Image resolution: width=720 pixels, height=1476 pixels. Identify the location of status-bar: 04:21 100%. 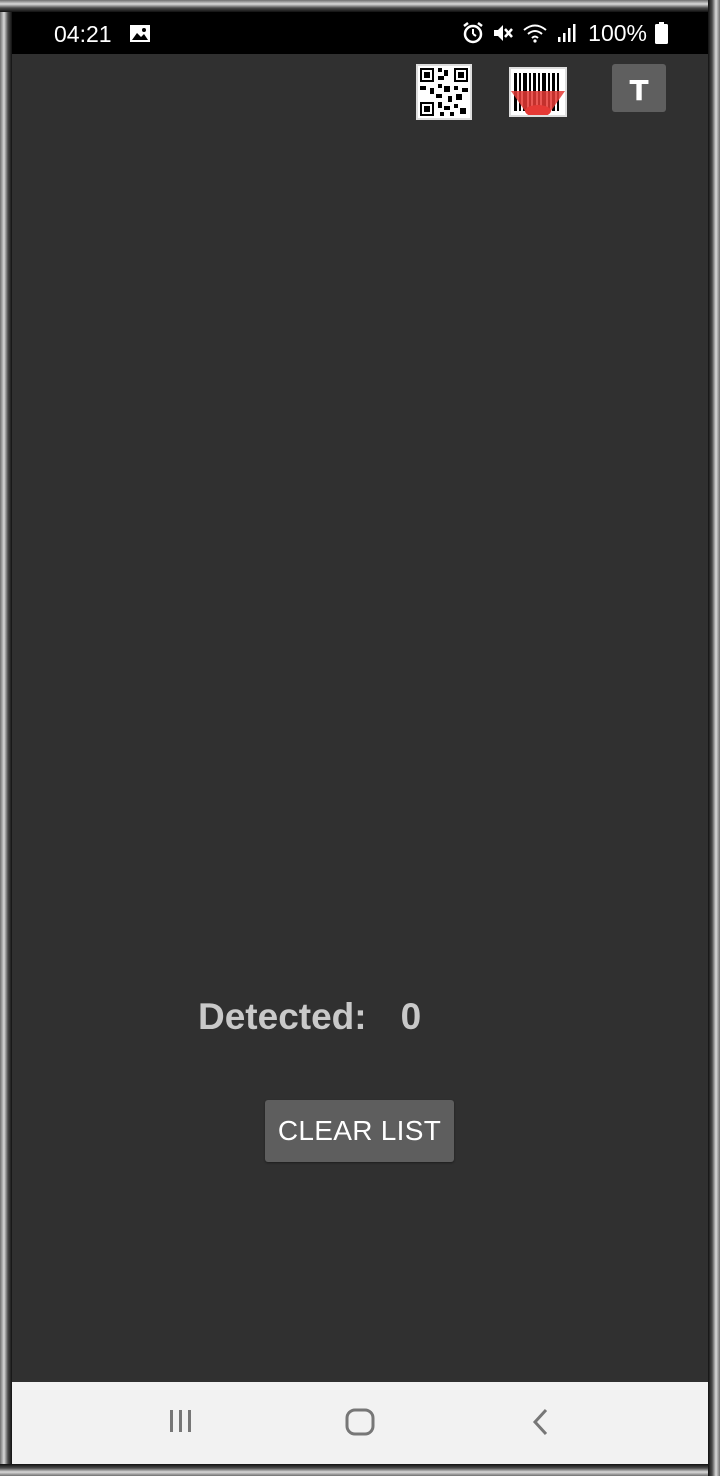
(360, 33).